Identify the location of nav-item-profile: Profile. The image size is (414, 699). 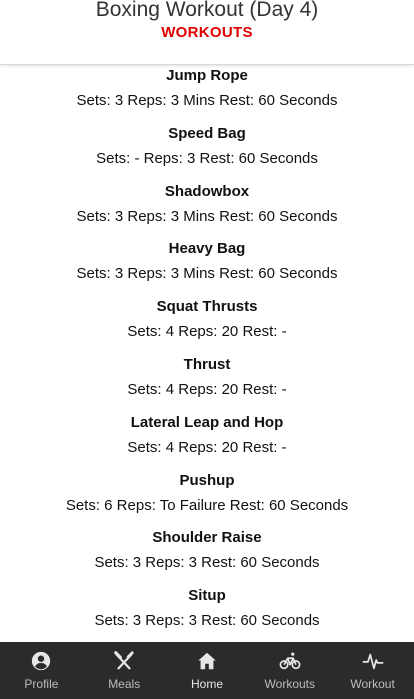
(41, 670).